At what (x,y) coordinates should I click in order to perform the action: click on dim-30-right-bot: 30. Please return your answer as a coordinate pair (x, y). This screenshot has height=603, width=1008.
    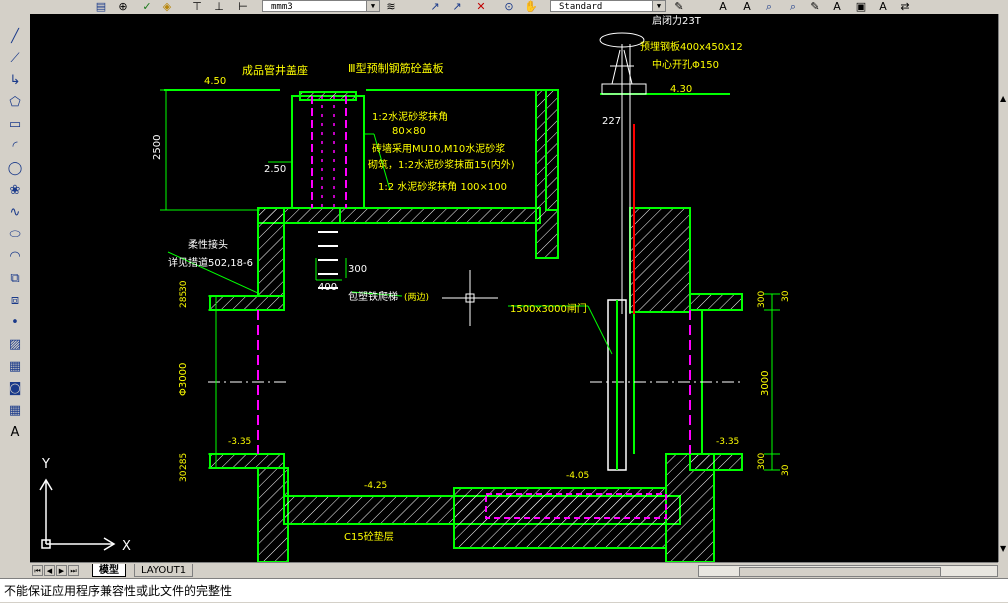
    Looking at the image, I should click on (786, 470).